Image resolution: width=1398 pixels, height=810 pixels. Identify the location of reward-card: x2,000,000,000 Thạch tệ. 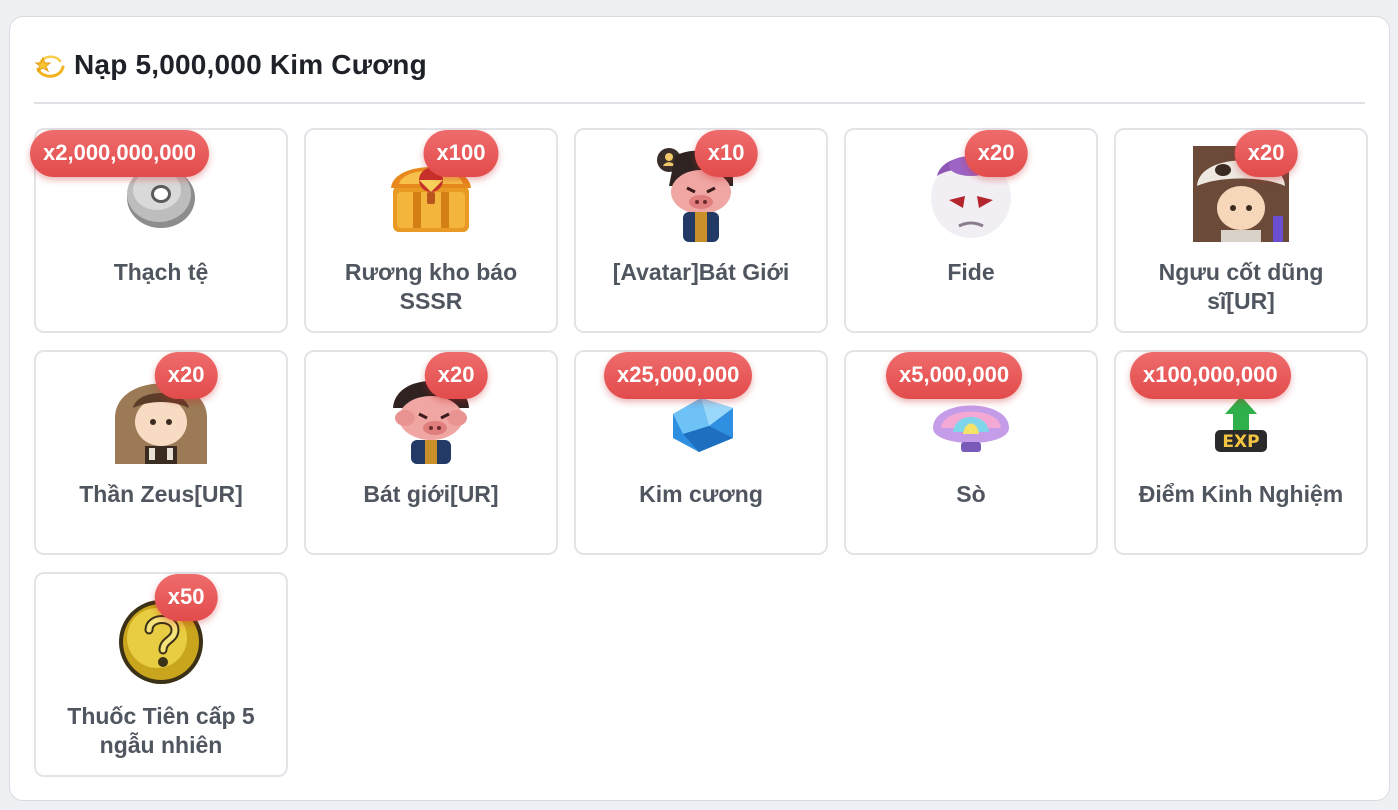
(159, 230).